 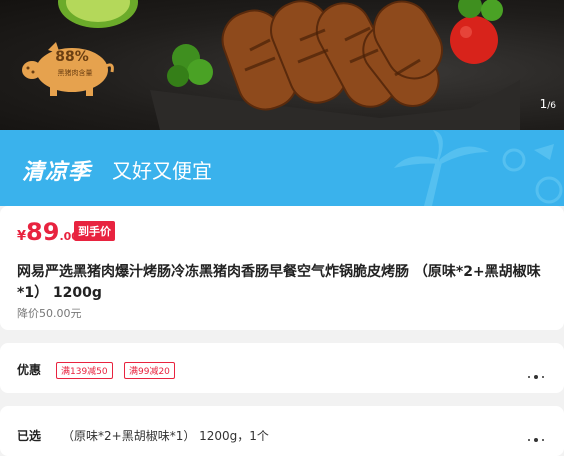 What do you see at coordinates (553, 106) in the screenshot?
I see `page-total: 6` at bounding box center [553, 106].